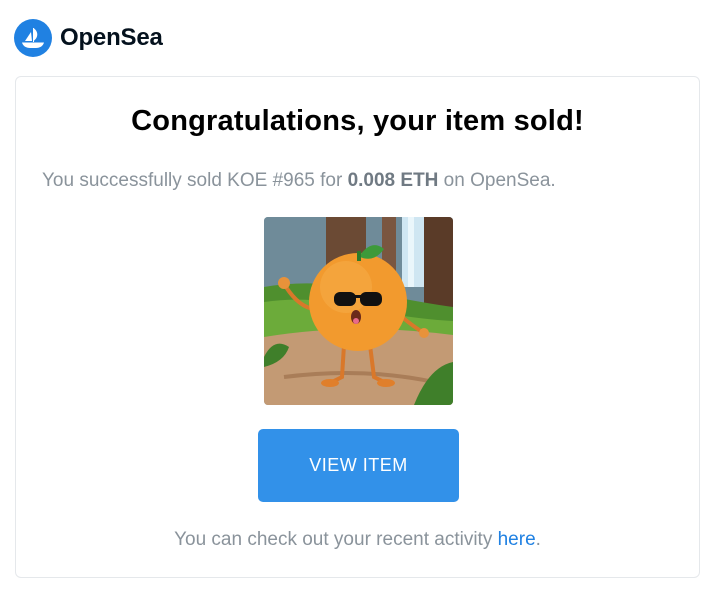 This screenshot has height=592, width=713. What do you see at coordinates (195, 180) in the screenshot?
I see `sold-prefix: You successfully sold KOE #965 for` at bounding box center [195, 180].